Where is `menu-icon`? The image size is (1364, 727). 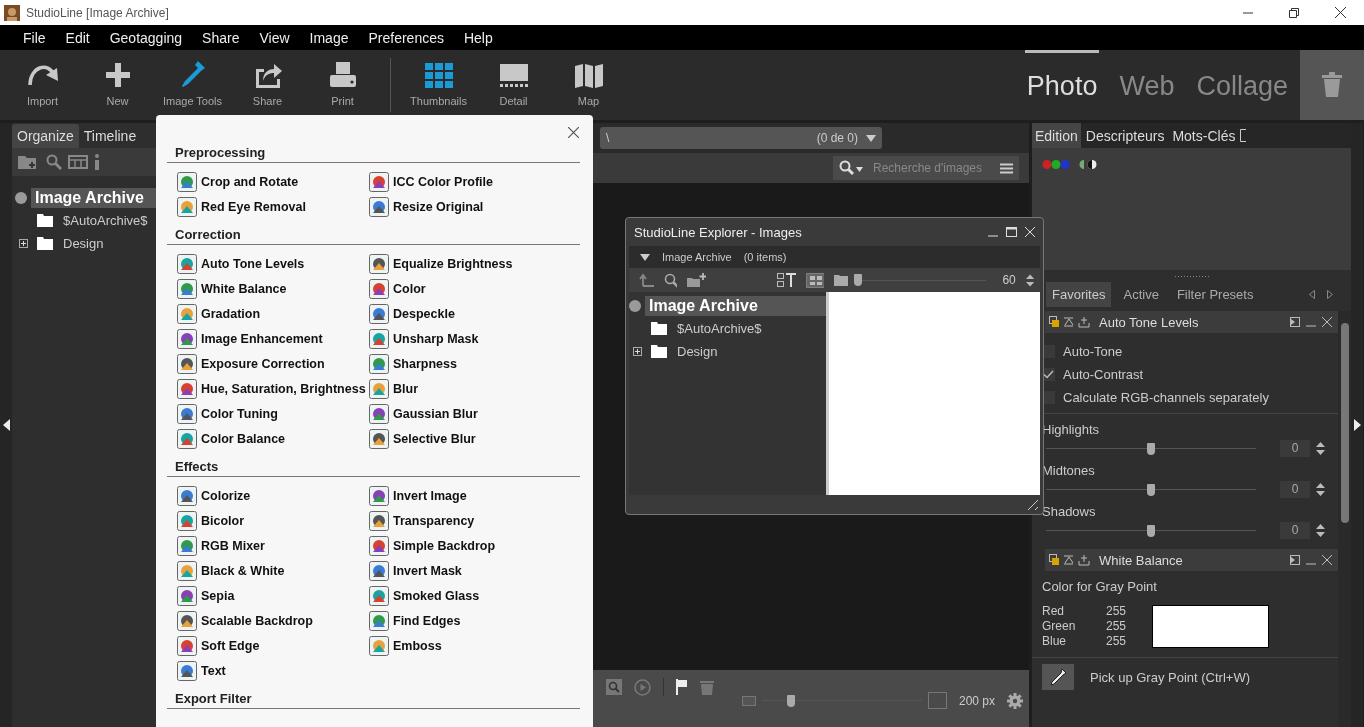
menu-icon is located at coordinates (1006, 168).